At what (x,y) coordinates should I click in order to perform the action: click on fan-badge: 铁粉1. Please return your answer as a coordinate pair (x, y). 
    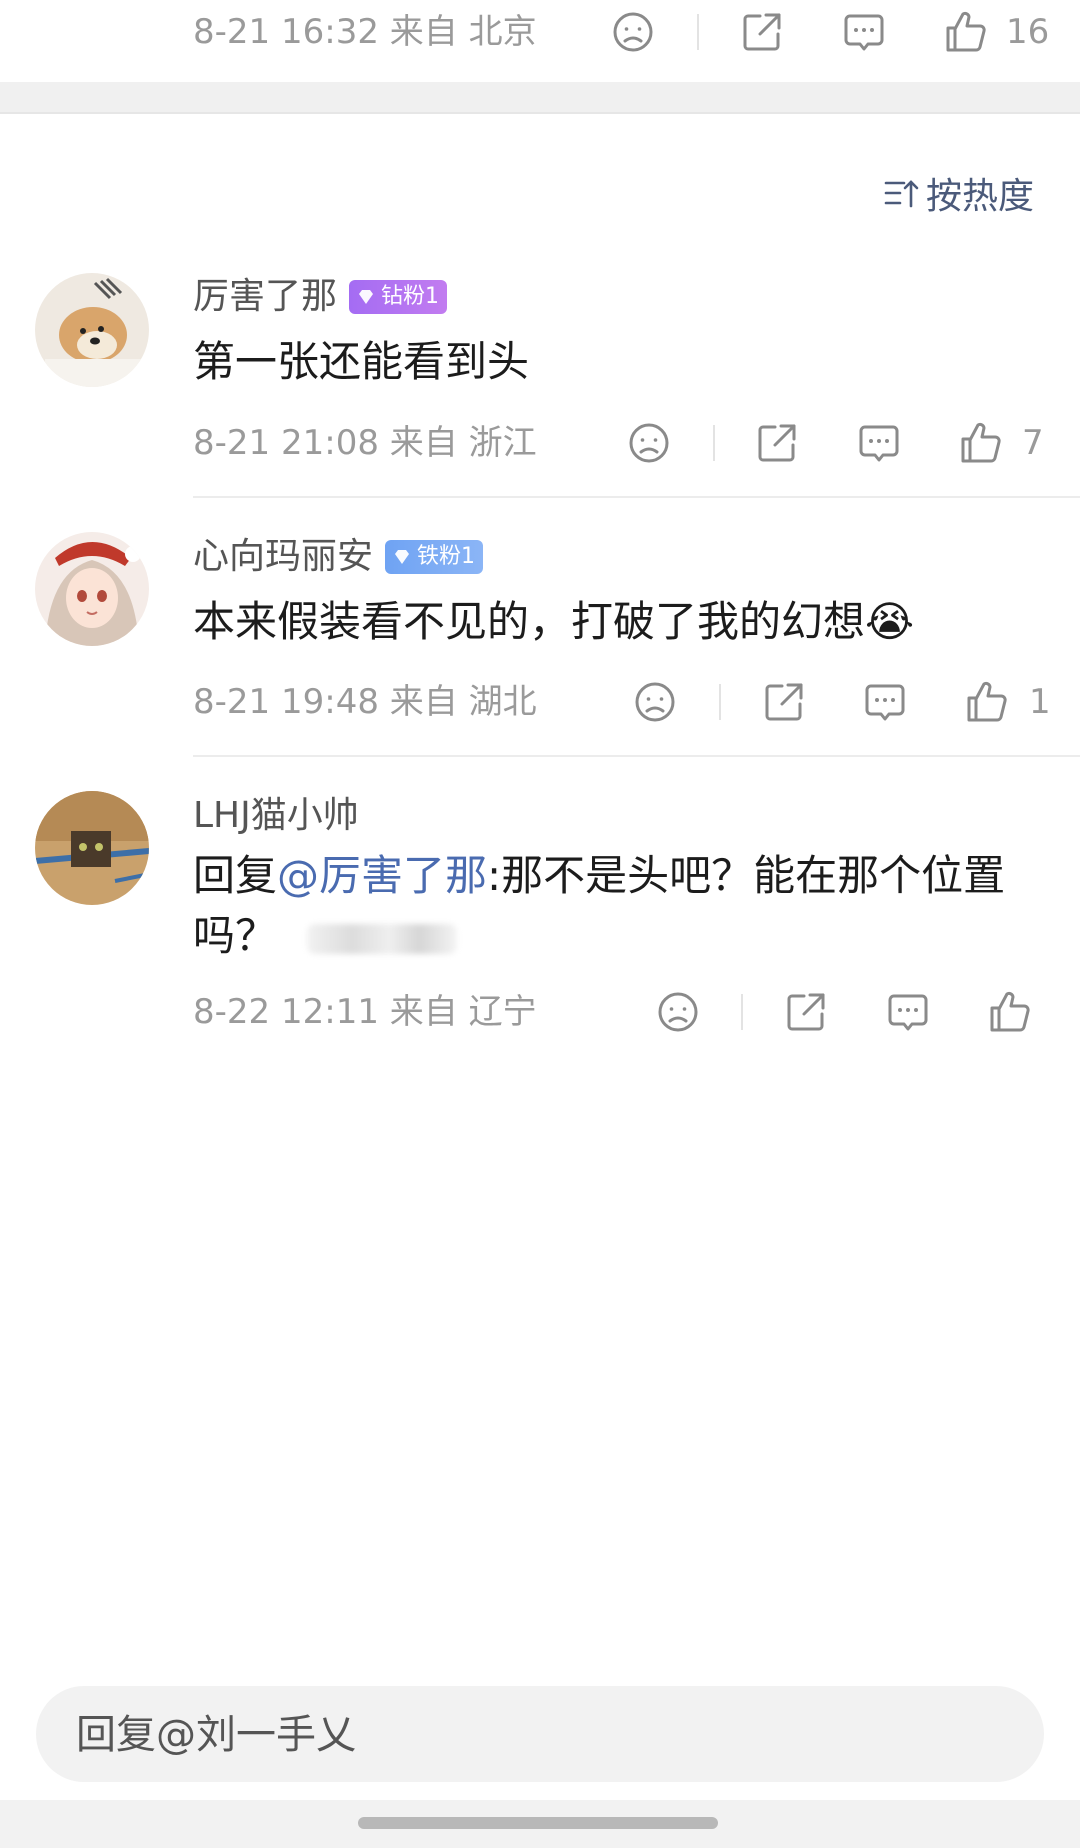
    Looking at the image, I should click on (434, 557).